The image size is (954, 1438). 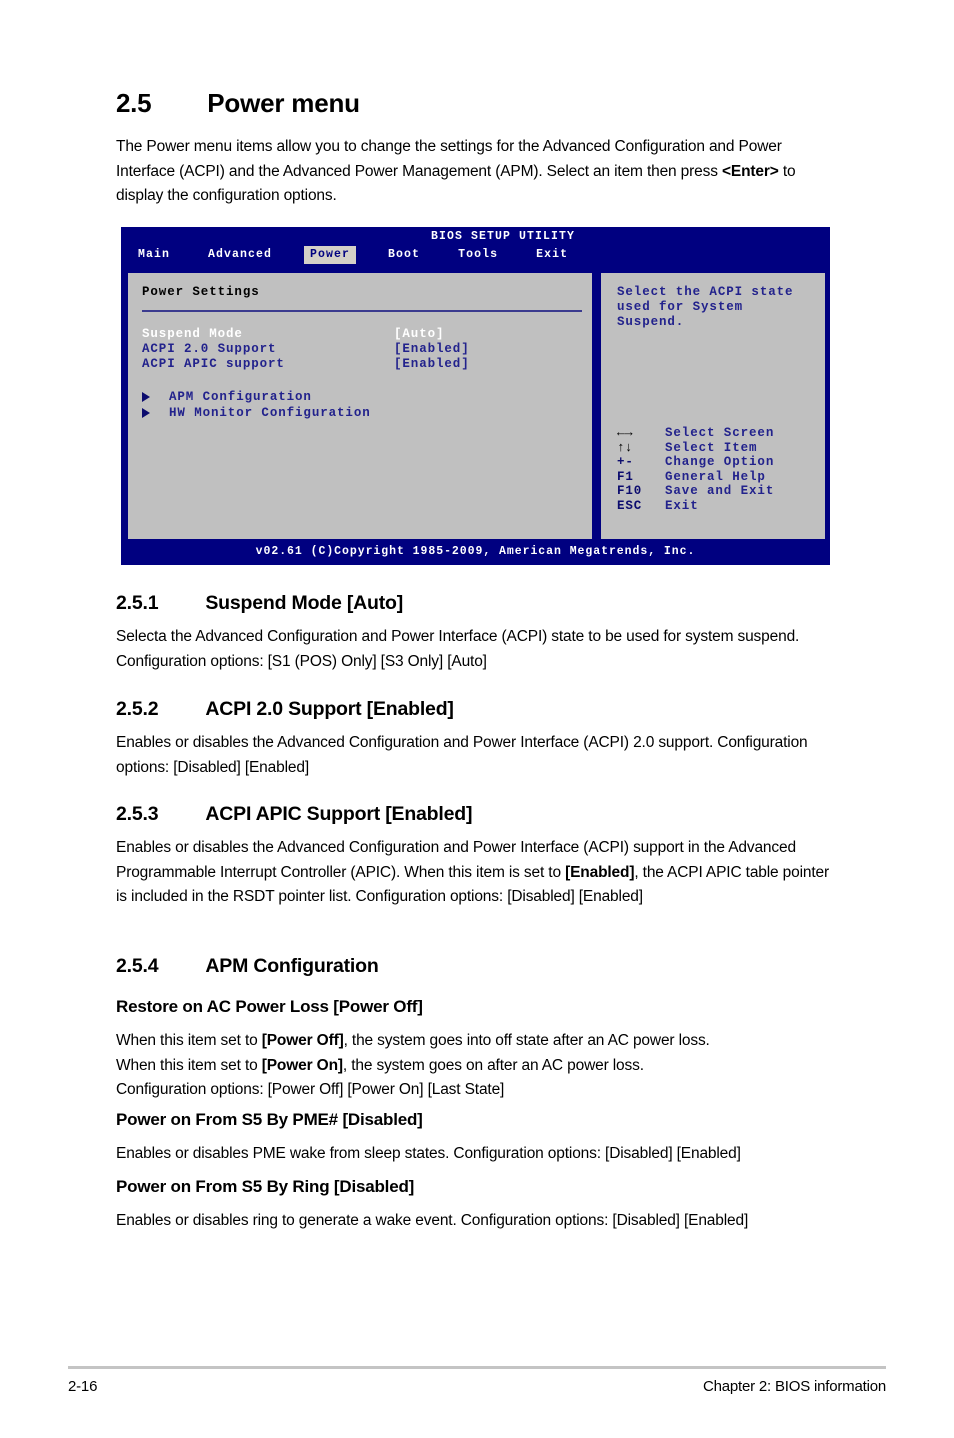 I want to click on footer-divider, so click(x=477, y=1367).